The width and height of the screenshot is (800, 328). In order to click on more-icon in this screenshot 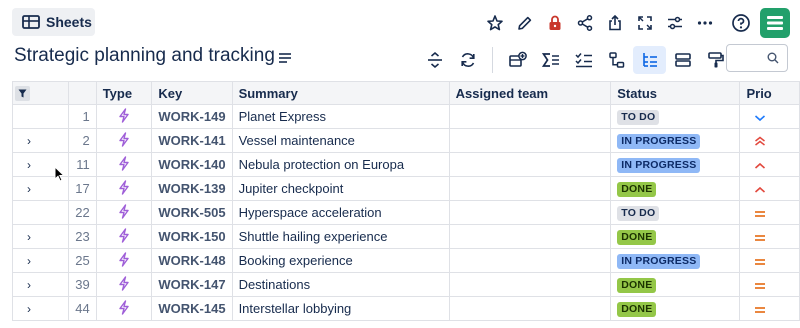, I will do `click(705, 23)`.